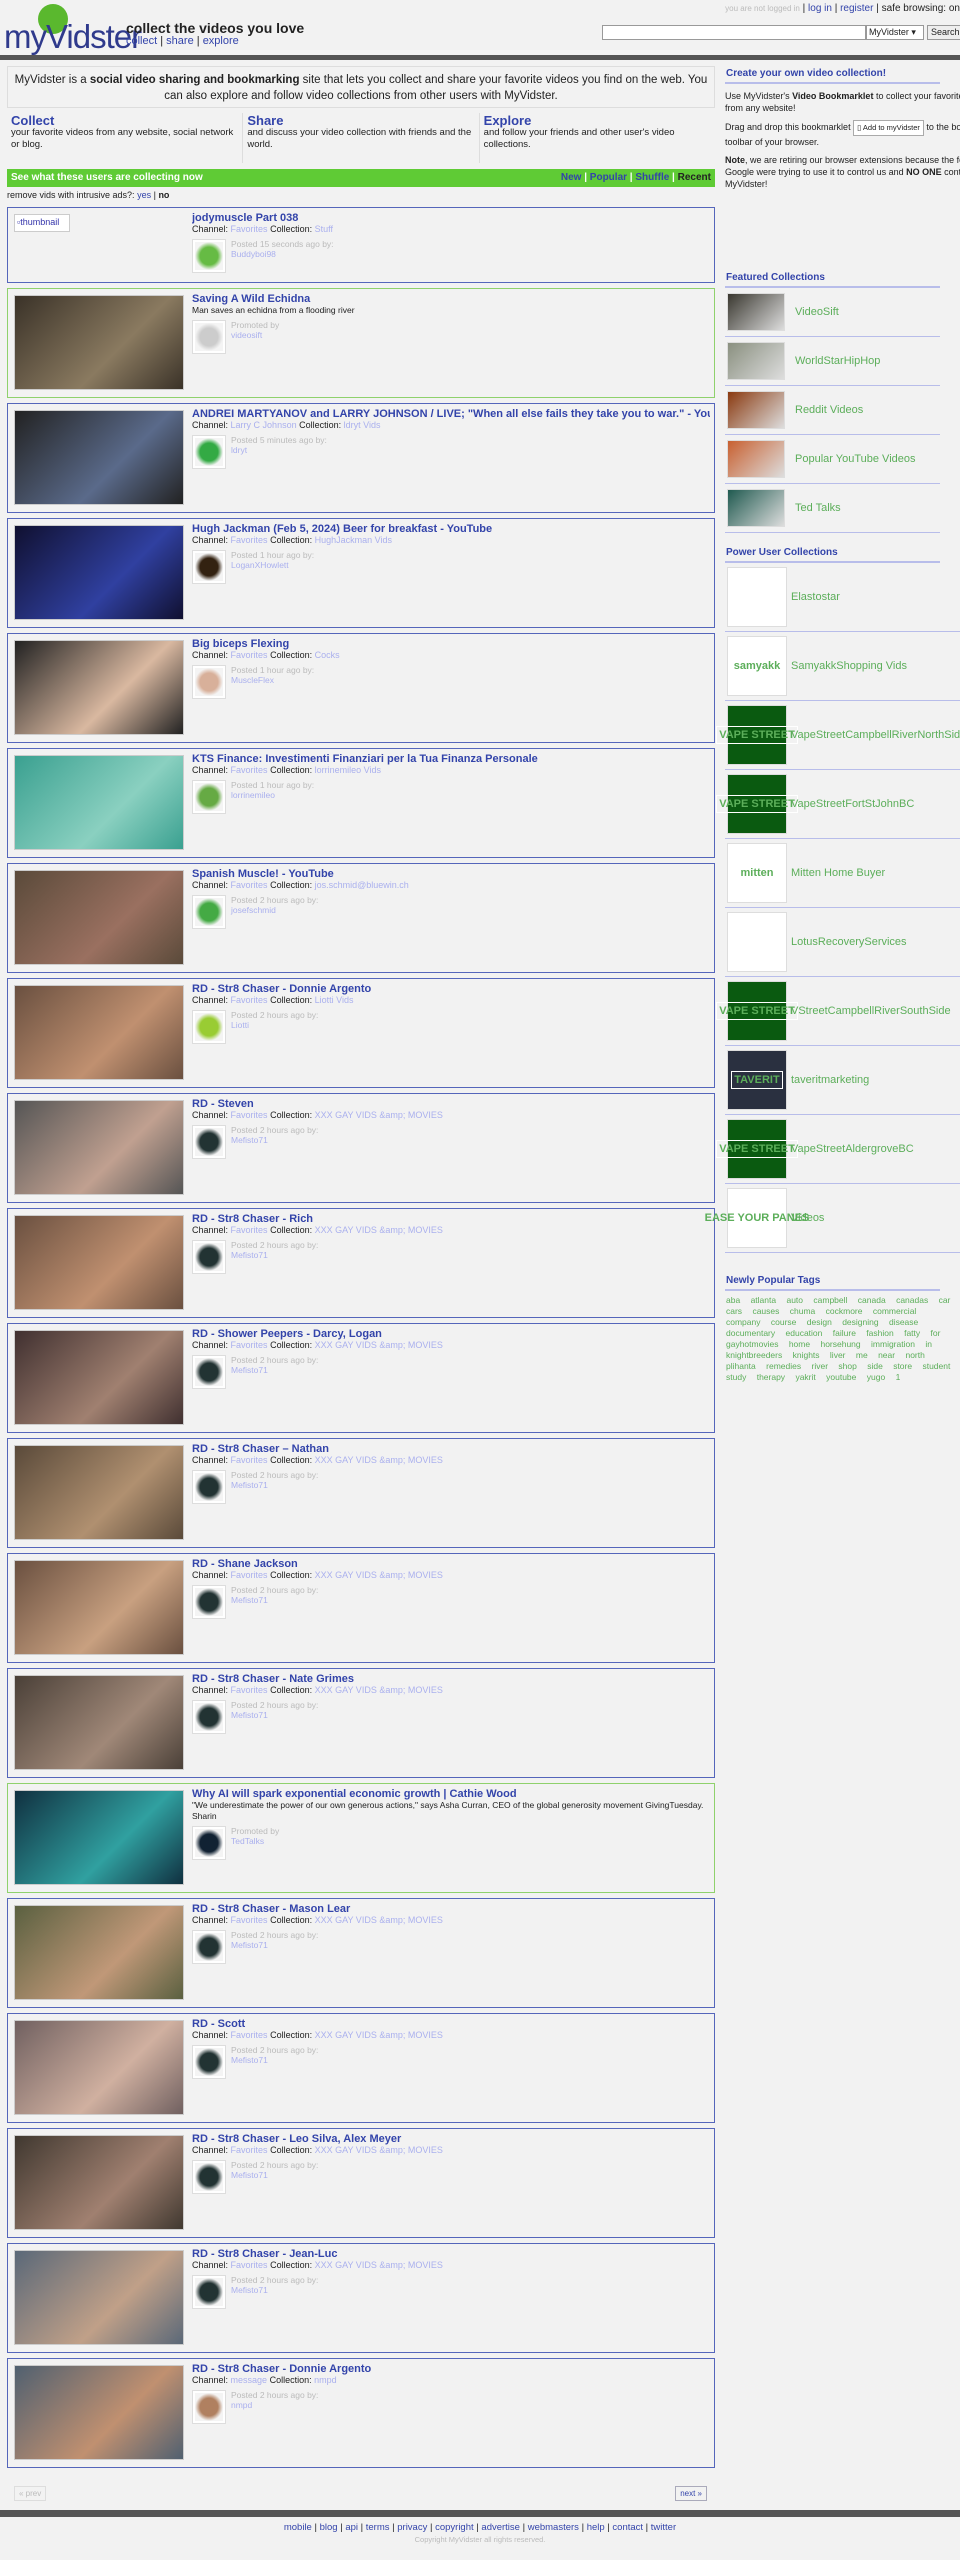  What do you see at coordinates (945, 1300) in the screenshot?
I see `tag-link: car` at bounding box center [945, 1300].